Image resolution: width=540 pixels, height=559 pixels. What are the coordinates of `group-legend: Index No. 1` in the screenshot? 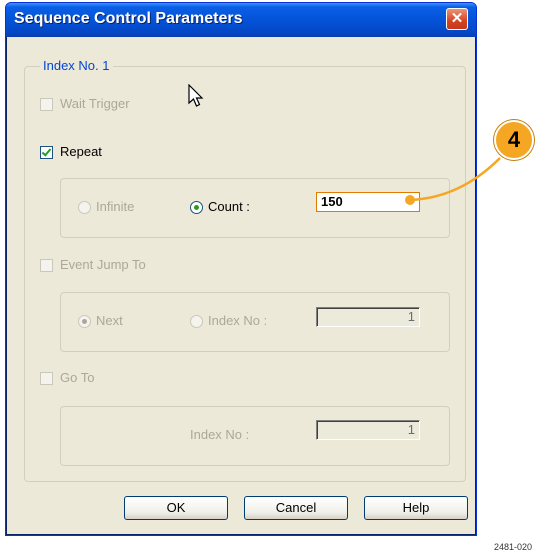 It's located at (76, 65).